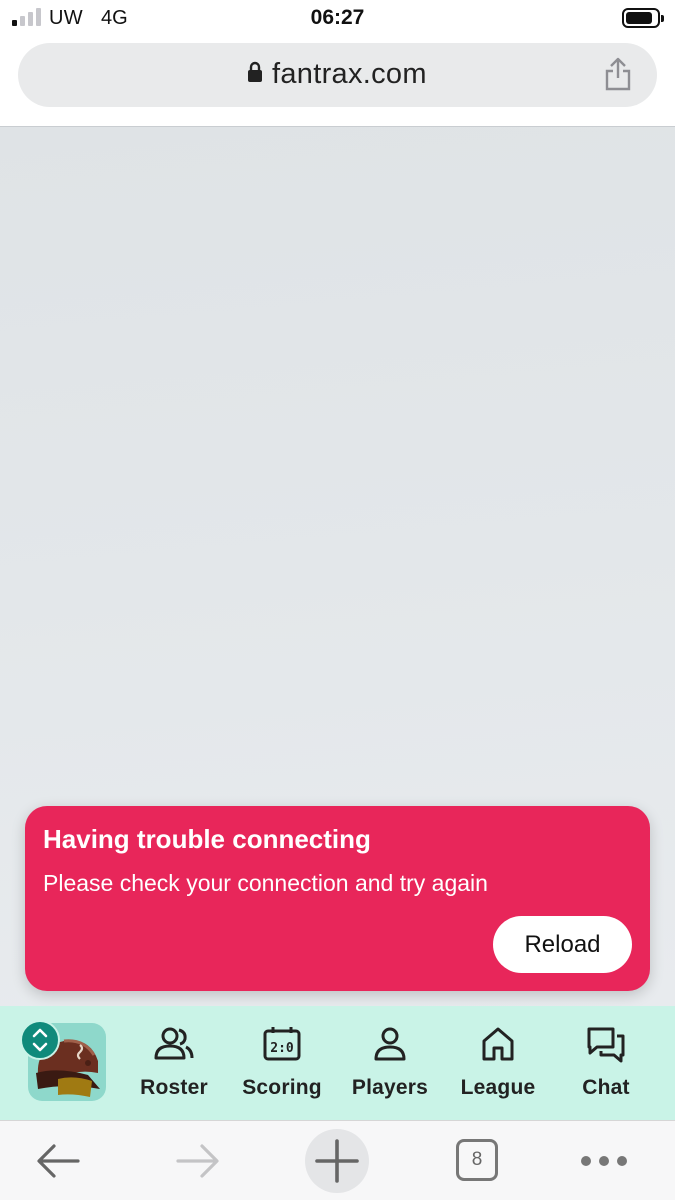 The image size is (675, 1200). What do you see at coordinates (498, 1087) in the screenshot?
I see `nav-league-label: League` at bounding box center [498, 1087].